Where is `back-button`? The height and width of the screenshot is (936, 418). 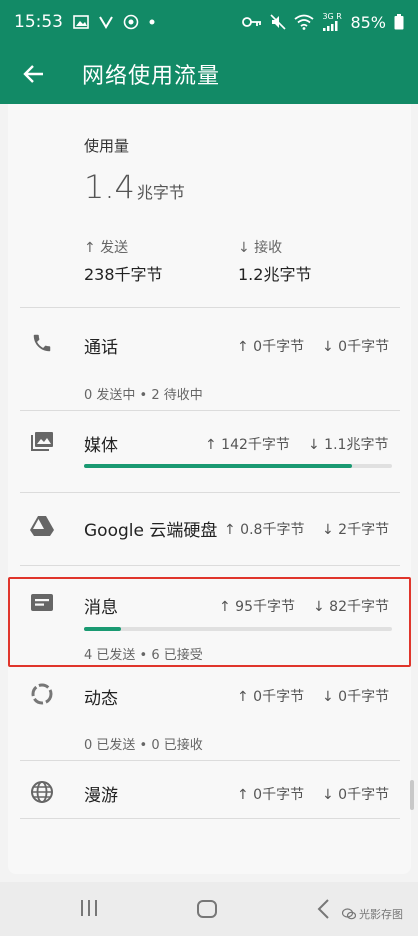
back-button is located at coordinates (34, 74).